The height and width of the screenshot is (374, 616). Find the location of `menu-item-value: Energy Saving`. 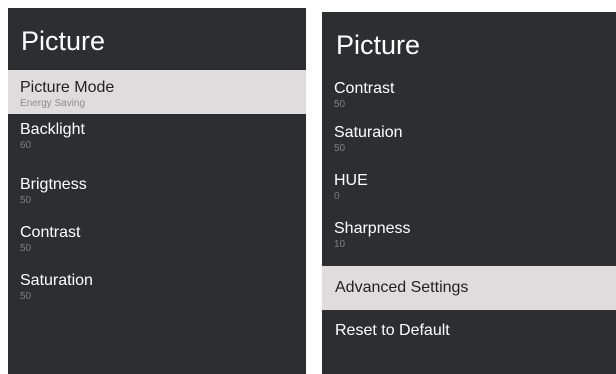

menu-item-value: Energy Saving is located at coordinates (53, 103).